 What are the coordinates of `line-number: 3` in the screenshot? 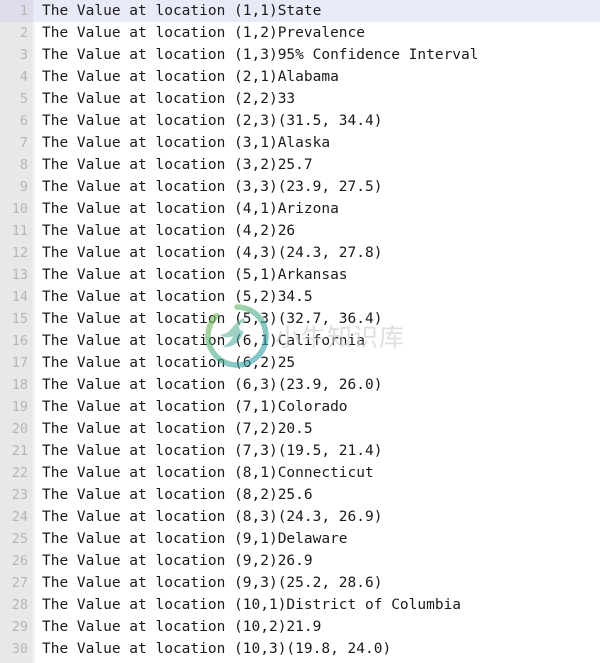 It's located at (23, 55).